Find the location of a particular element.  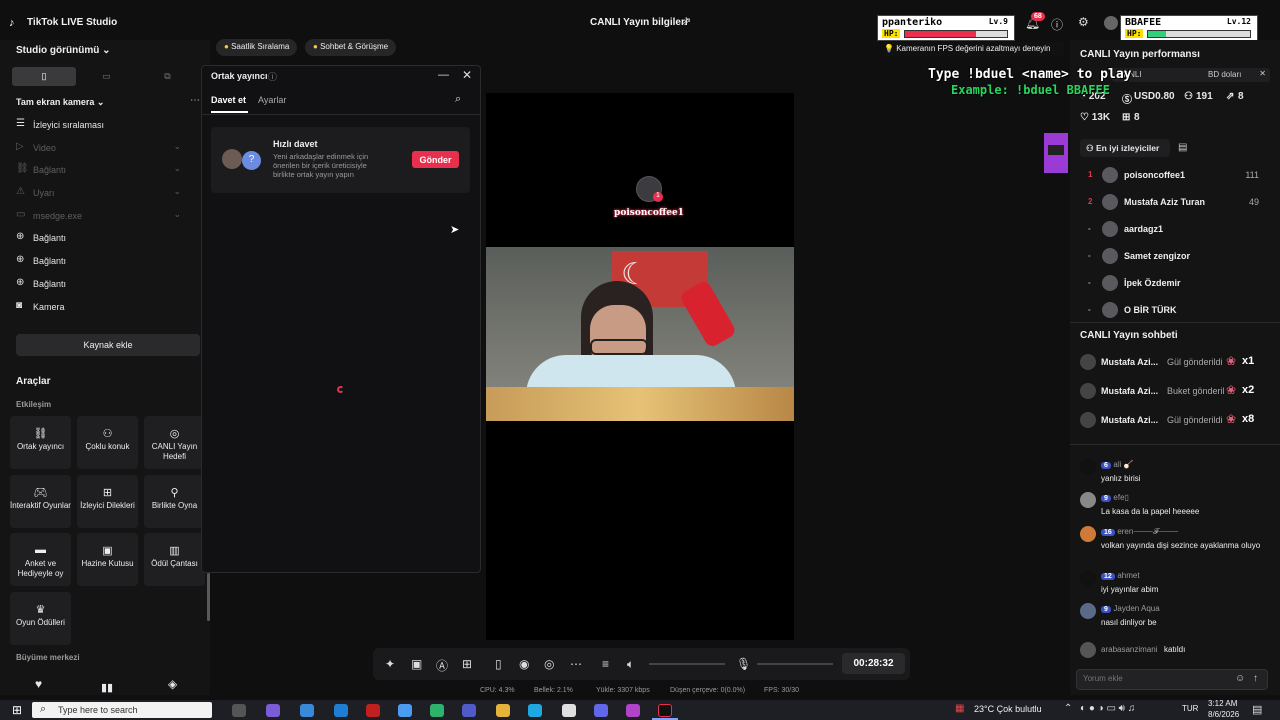

volume-slider is located at coordinates (687, 664).